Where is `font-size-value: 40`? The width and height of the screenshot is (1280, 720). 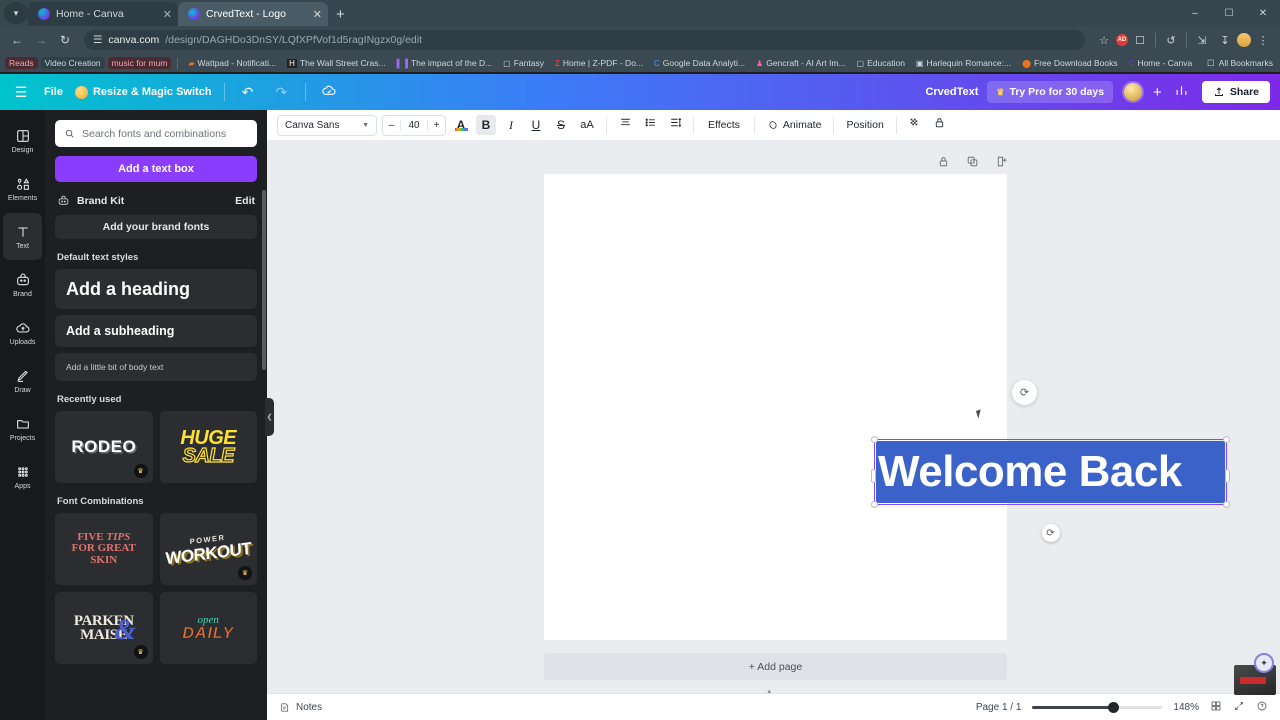
font-size-value: 40 is located at coordinates (414, 125).